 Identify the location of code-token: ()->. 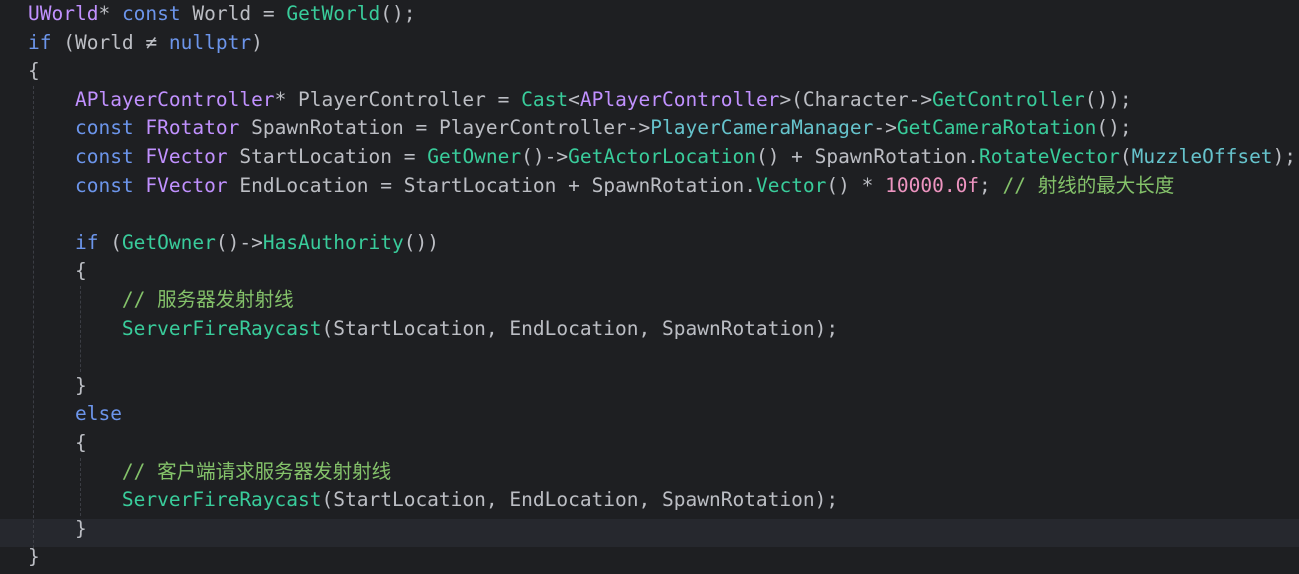
(545, 156).